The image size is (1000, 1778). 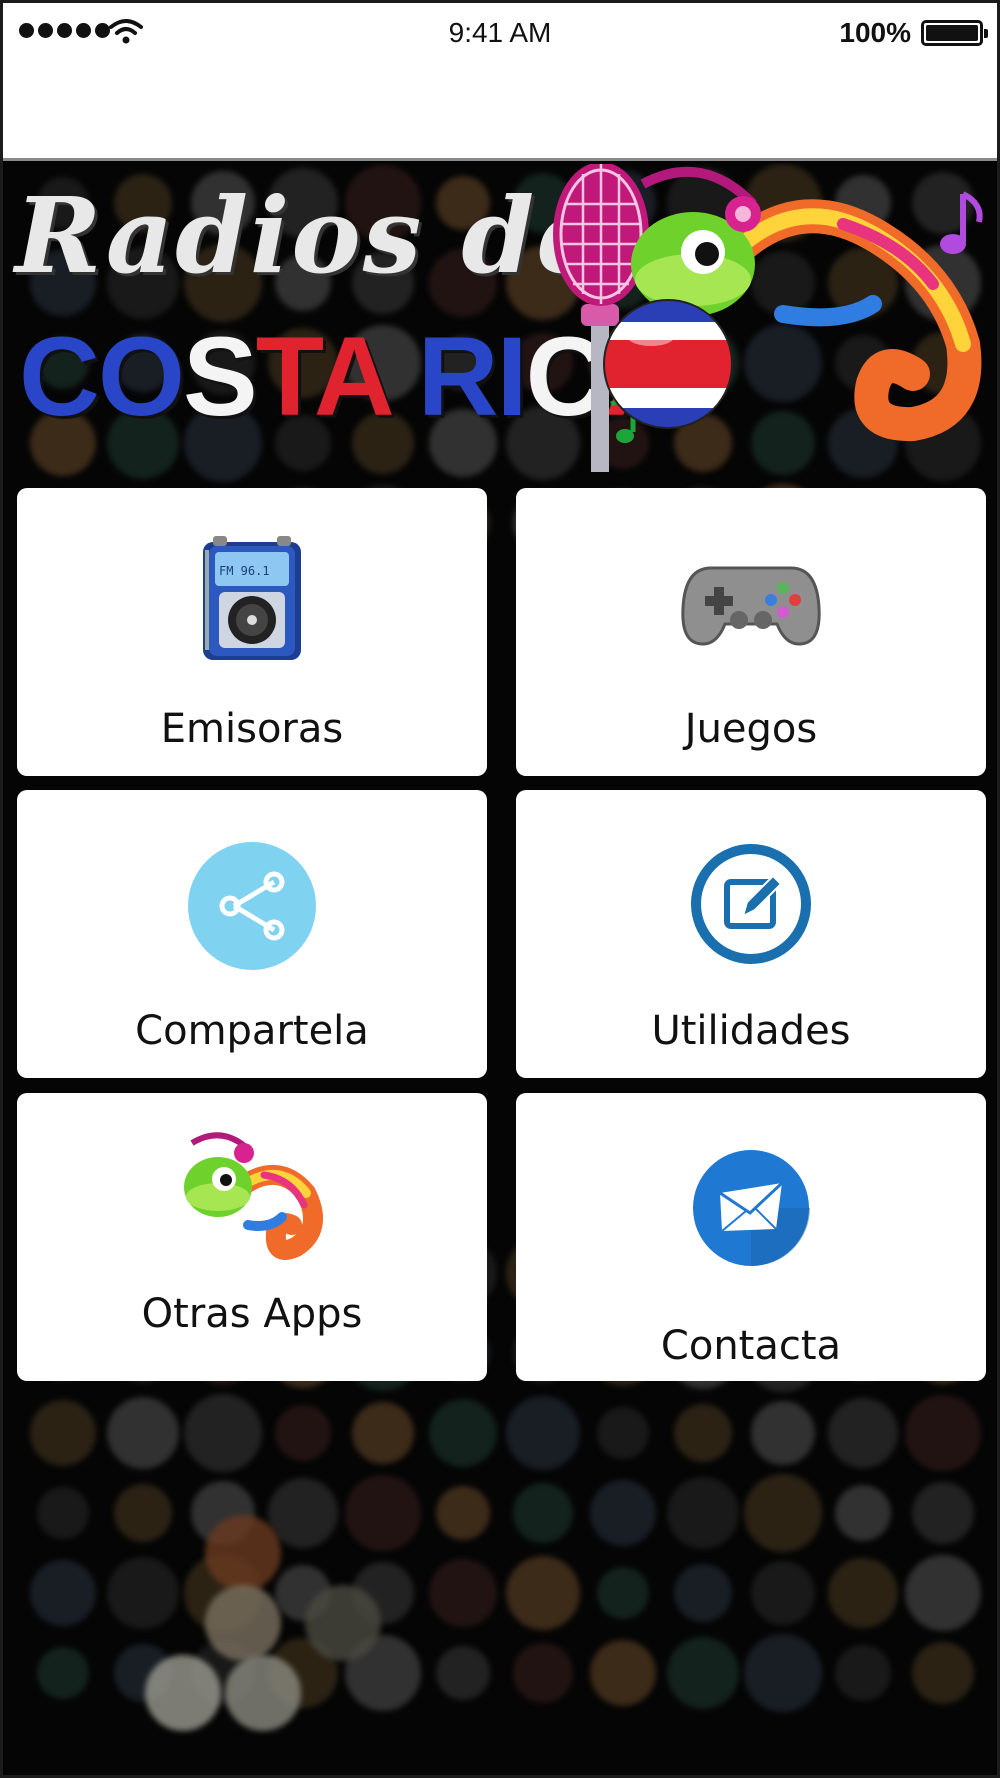 I want to click on banner-title-part: S, so click(x=220, y=376).